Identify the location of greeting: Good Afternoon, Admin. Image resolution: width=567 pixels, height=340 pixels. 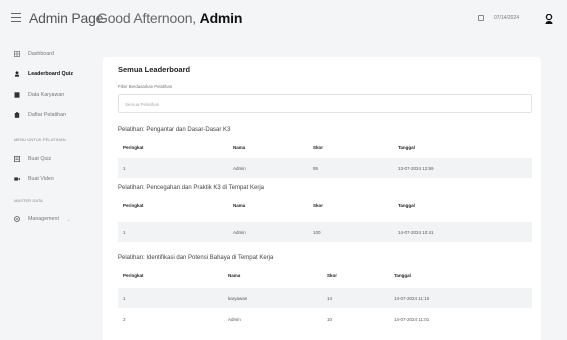
(169, 18).